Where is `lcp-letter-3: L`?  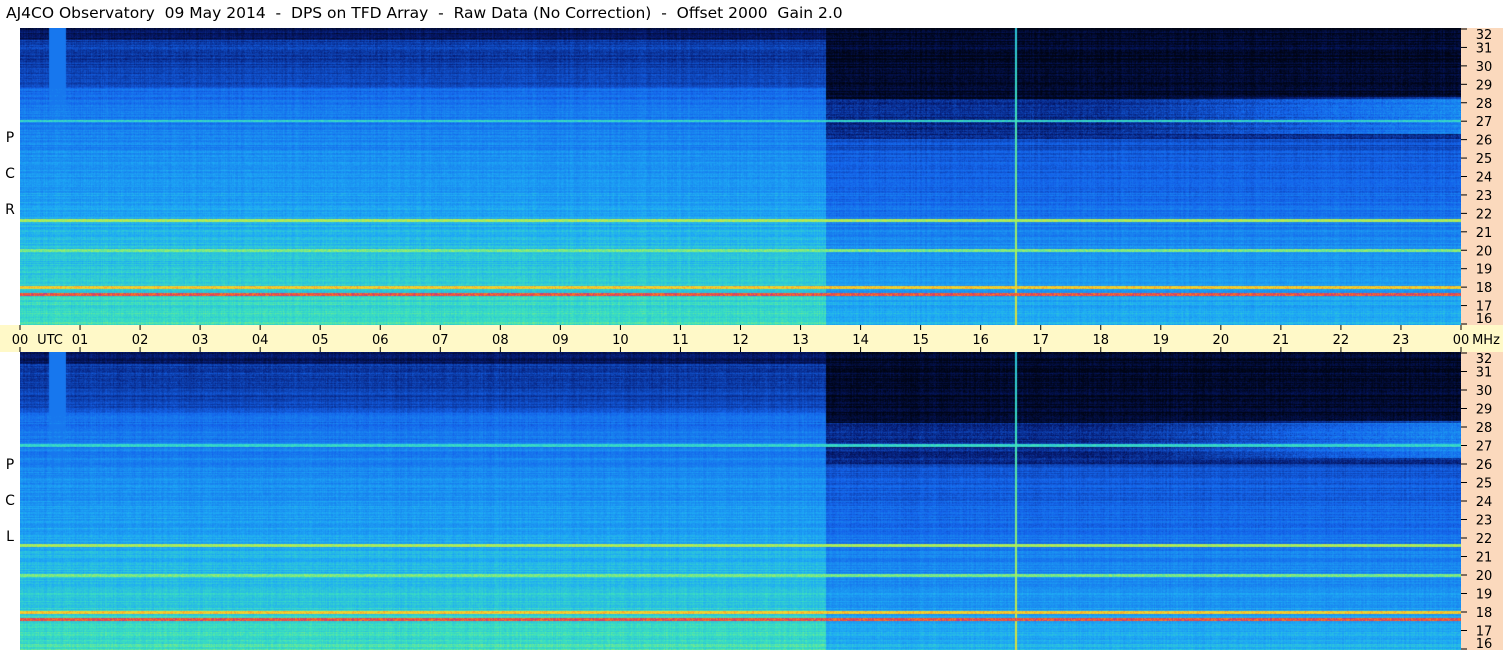
lcp-letter-3: L is located at coordinates (10, 537).